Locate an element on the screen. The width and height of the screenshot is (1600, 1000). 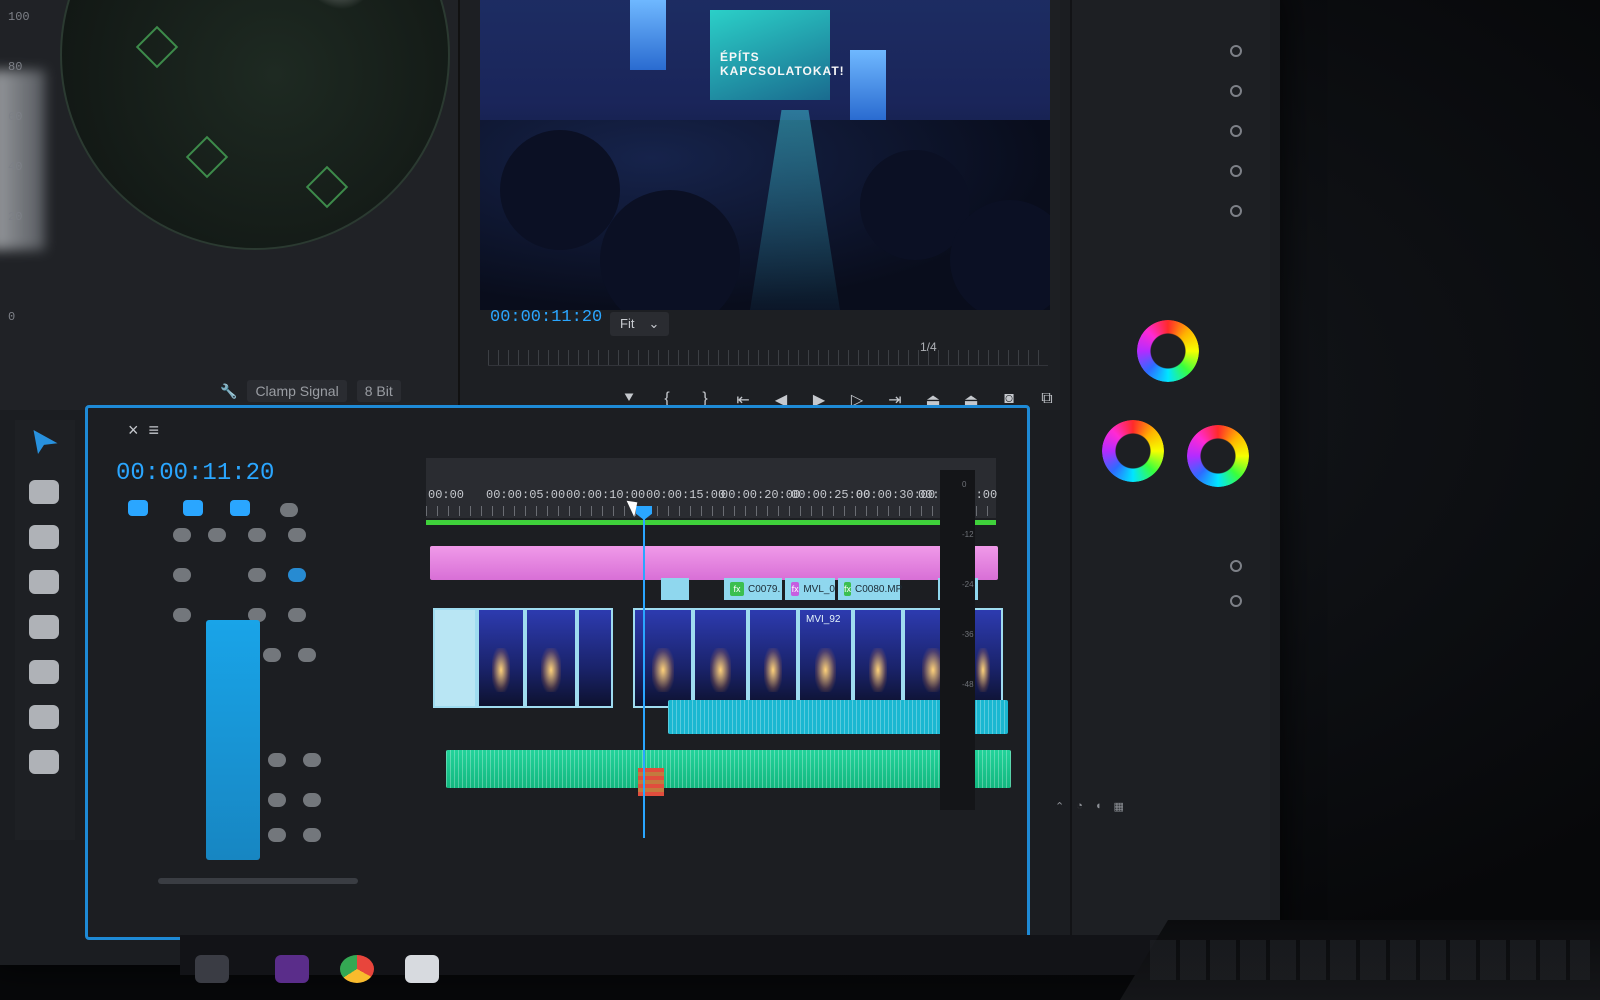
panel-menu-icon: ≡ is located at coordinates (154, 430).